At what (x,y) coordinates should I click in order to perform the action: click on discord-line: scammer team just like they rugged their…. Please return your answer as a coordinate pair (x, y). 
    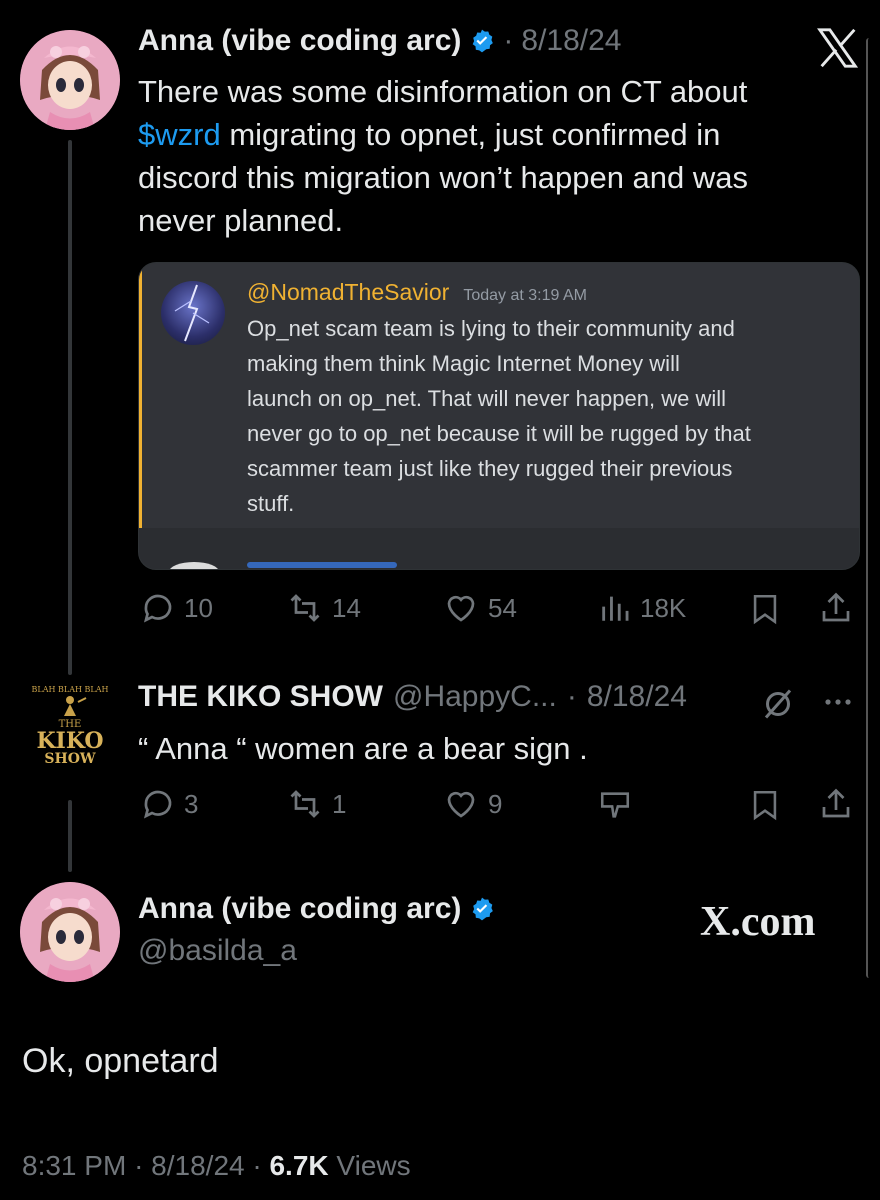
    Looking at the image, I should click on (490, 468).